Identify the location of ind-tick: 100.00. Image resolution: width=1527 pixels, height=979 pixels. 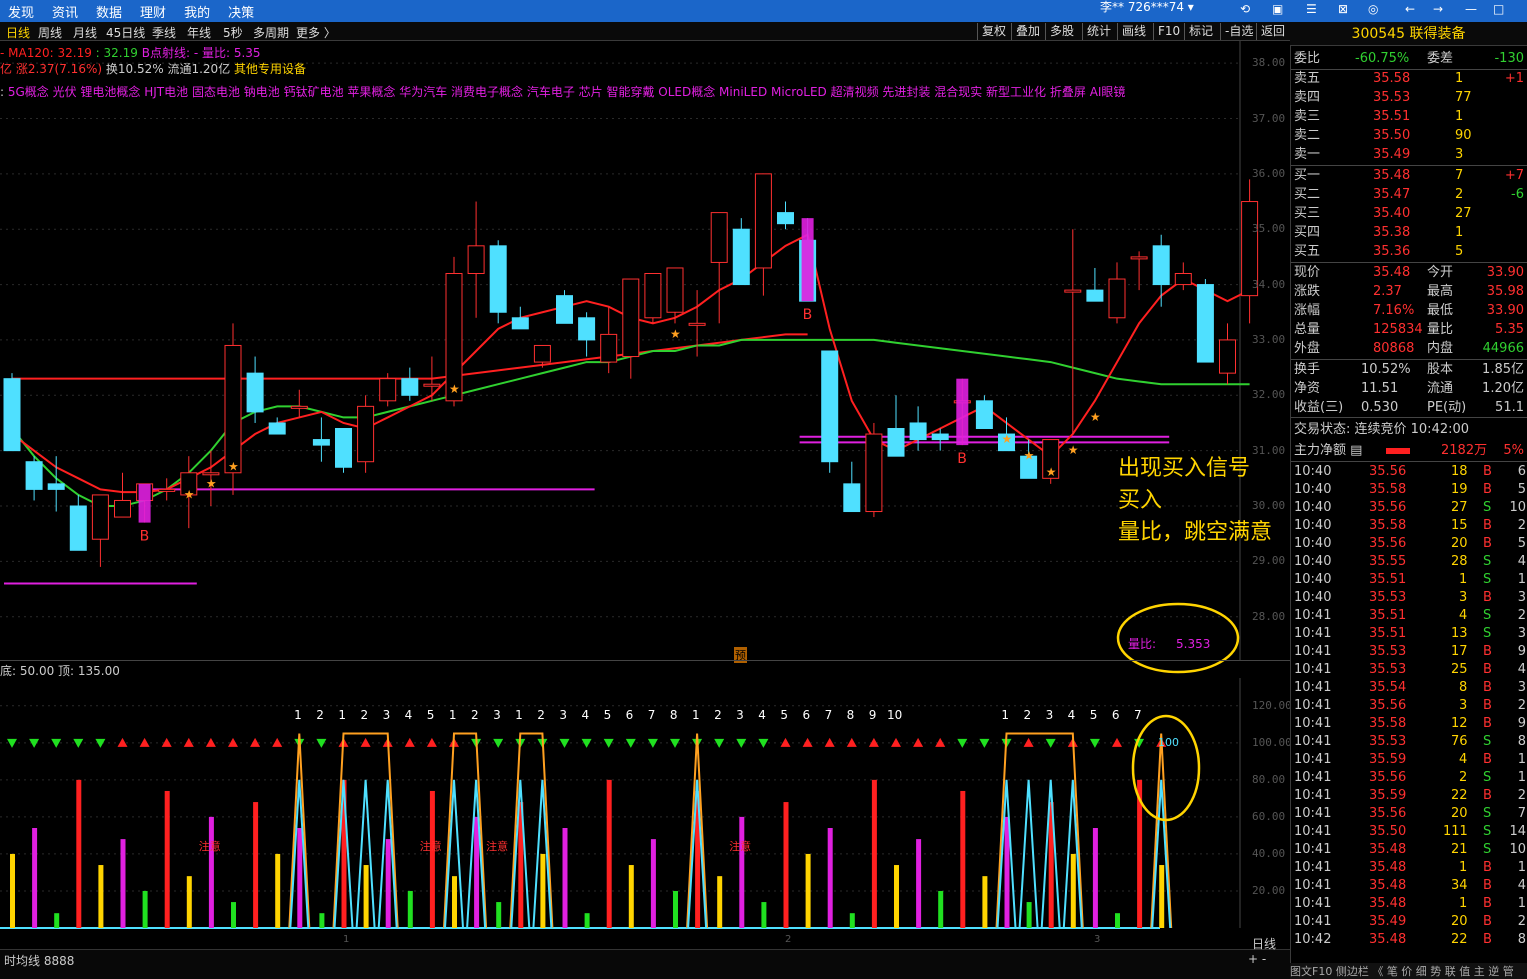
(1272, 742).